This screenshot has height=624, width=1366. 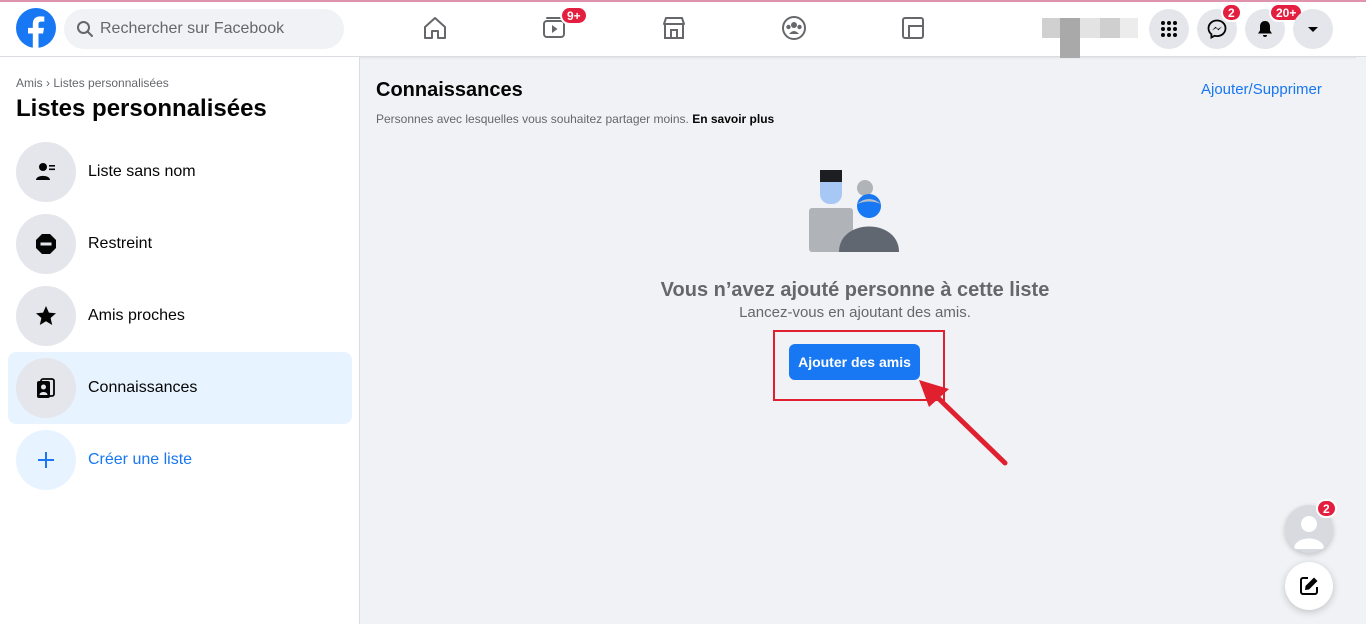 What do you see at coordinates (1274, 26) in the screenshot?
I see `notifications-button: 20+` at bounding box center [1274, 26].